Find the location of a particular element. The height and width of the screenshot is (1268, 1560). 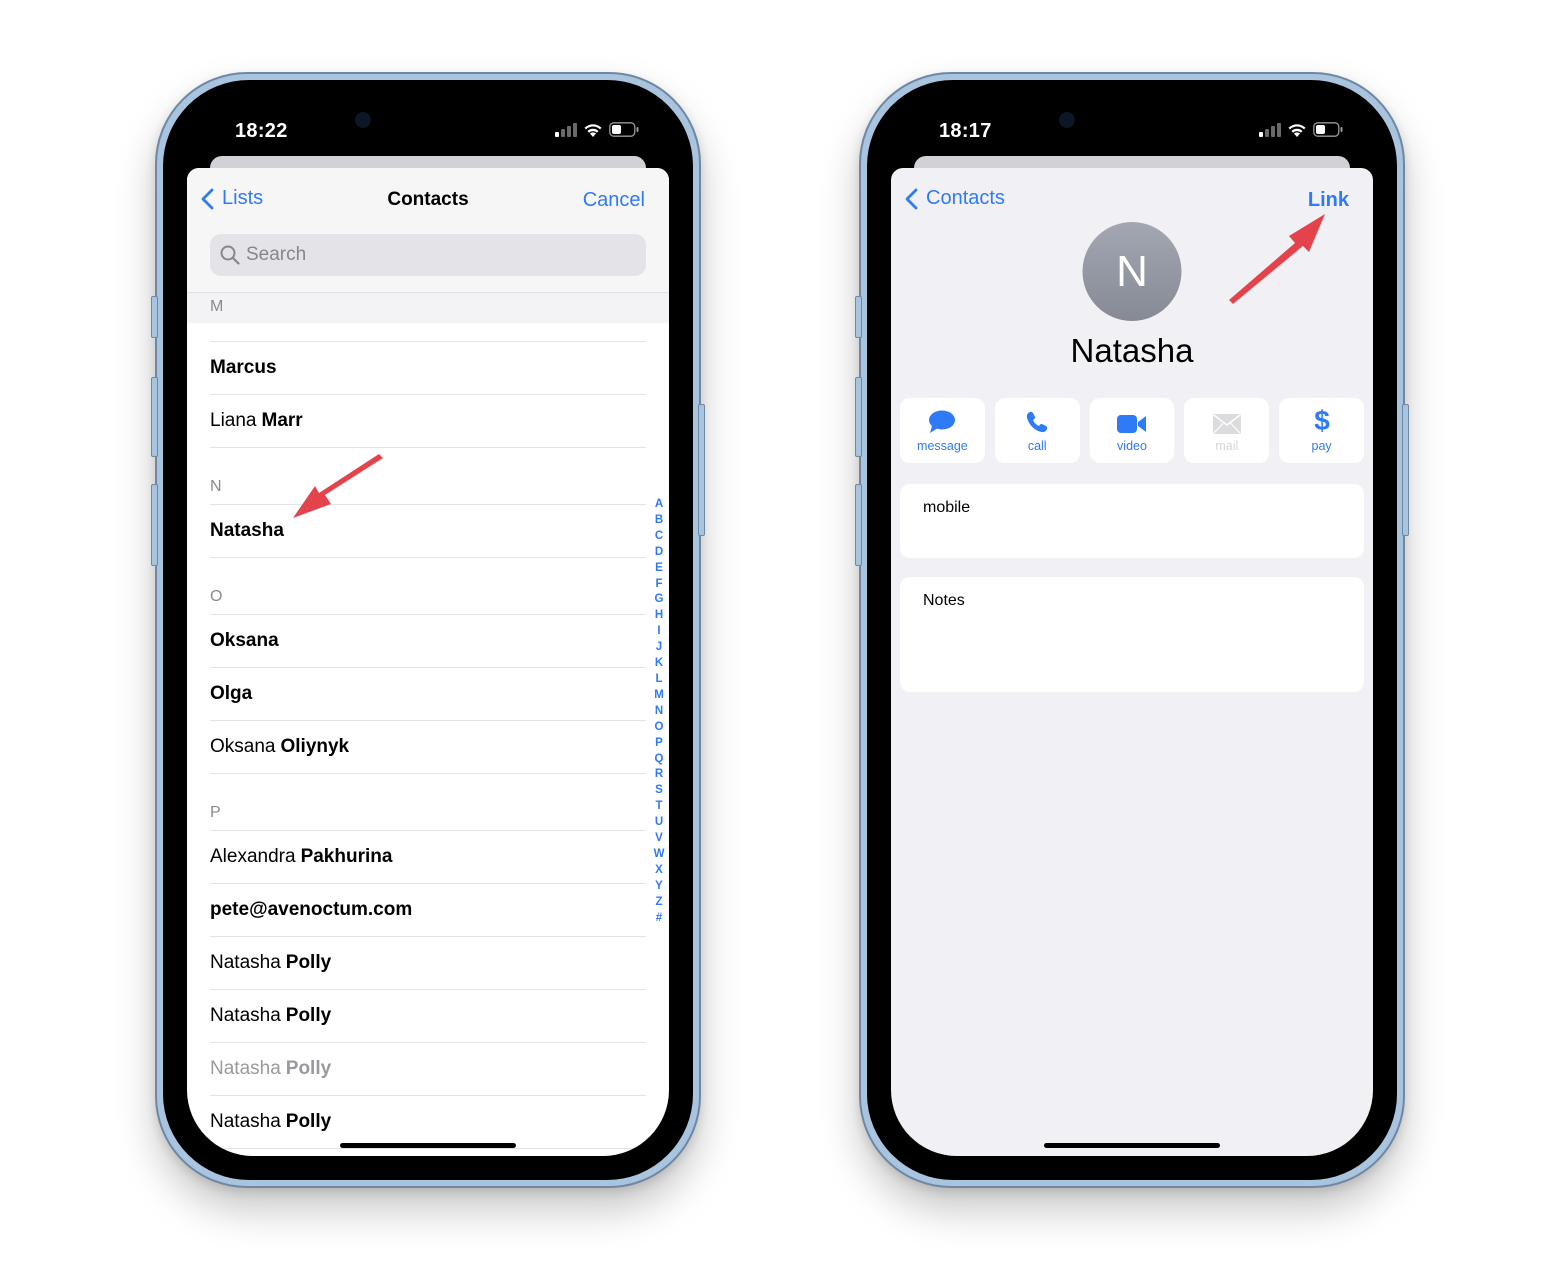

power-button is located at coordinates (701, 470).